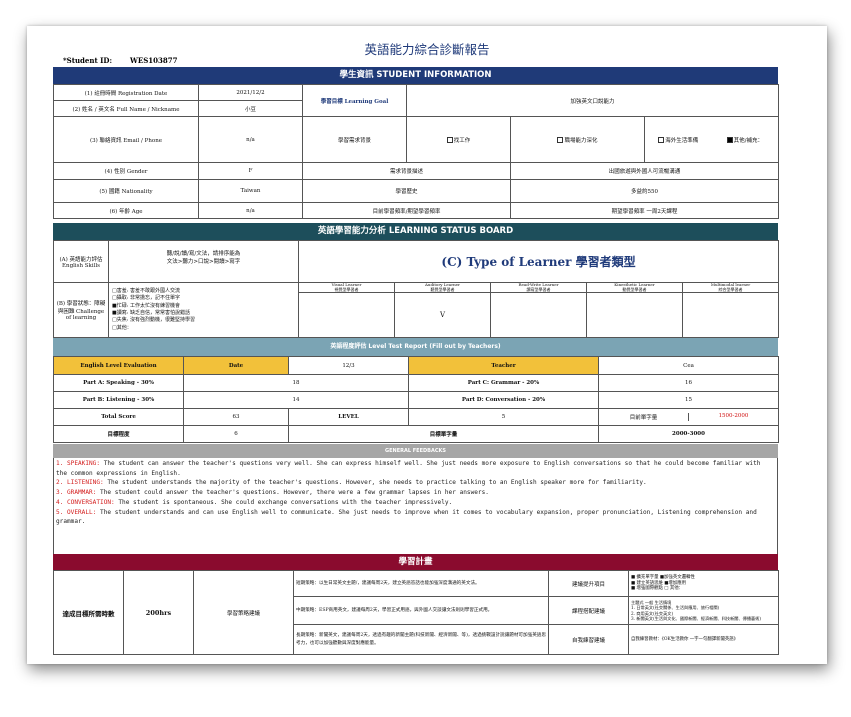 This screenshot has height=717, width=851. Describe the element at coordinates (538, 261) in the screenshot. I see `learner-type-title: (C) Type of Learner 學習者類型` at that location.